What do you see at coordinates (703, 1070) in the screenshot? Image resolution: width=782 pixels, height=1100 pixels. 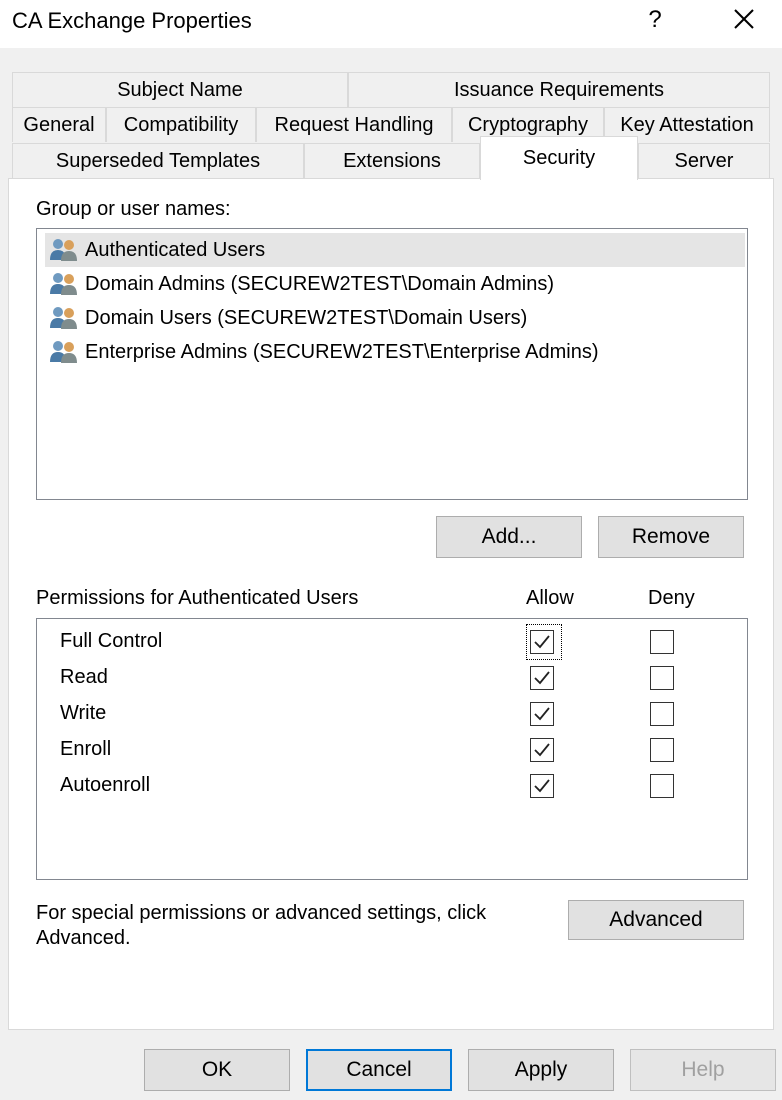 I see `help-button: Help` at bounding box center [703, 1070].